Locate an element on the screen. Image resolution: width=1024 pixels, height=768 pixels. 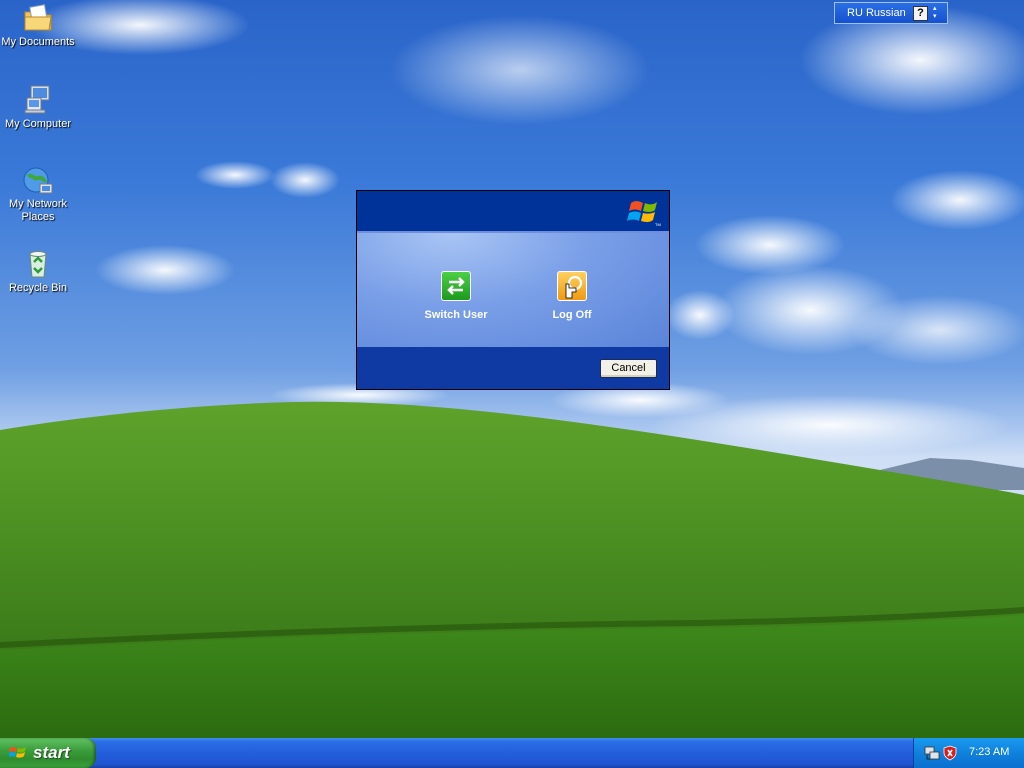
desktop-icon-network-places: My Network Places is located at coordinates (38, 194).